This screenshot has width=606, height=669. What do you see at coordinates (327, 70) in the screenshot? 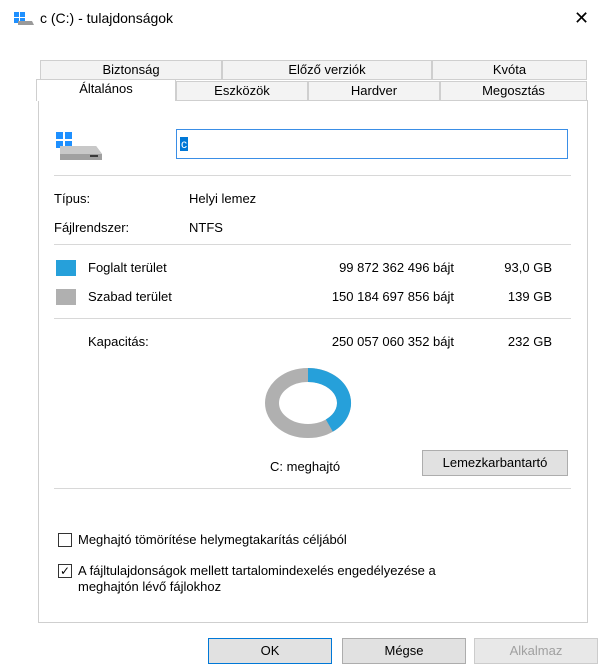
I see `tab-elozo-verziok: Előző verziók` at bounding box center [327, 70].